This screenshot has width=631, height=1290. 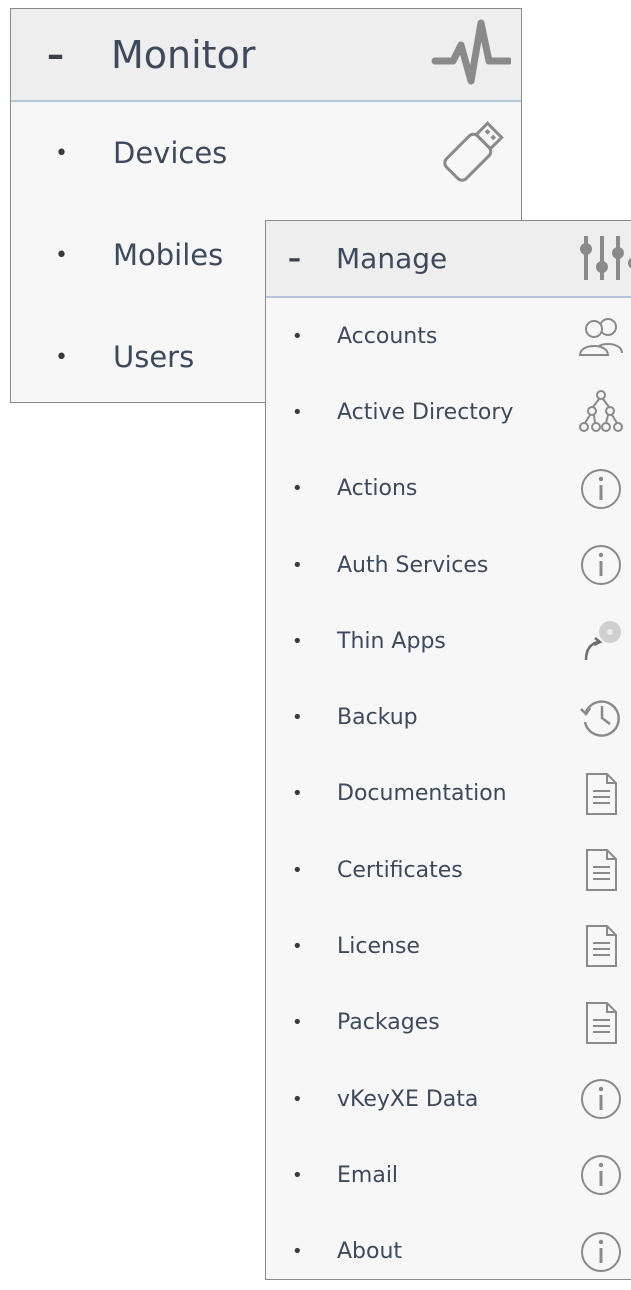 What do you see at coordinates (448, 489) in the screenshot?
I see `manage-item-actions: • Actions` at bounding box center [448, 489].